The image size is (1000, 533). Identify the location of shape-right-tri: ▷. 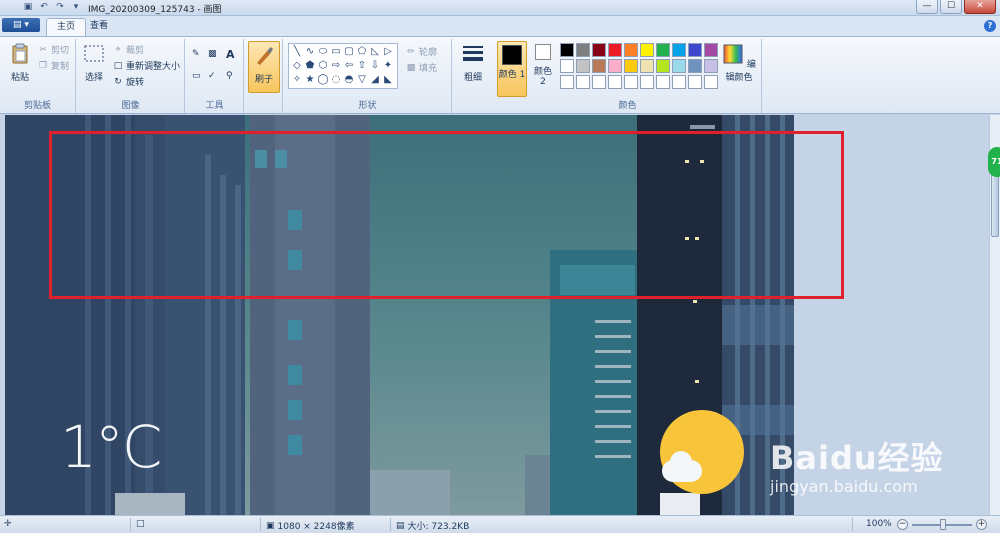
(388, 52).